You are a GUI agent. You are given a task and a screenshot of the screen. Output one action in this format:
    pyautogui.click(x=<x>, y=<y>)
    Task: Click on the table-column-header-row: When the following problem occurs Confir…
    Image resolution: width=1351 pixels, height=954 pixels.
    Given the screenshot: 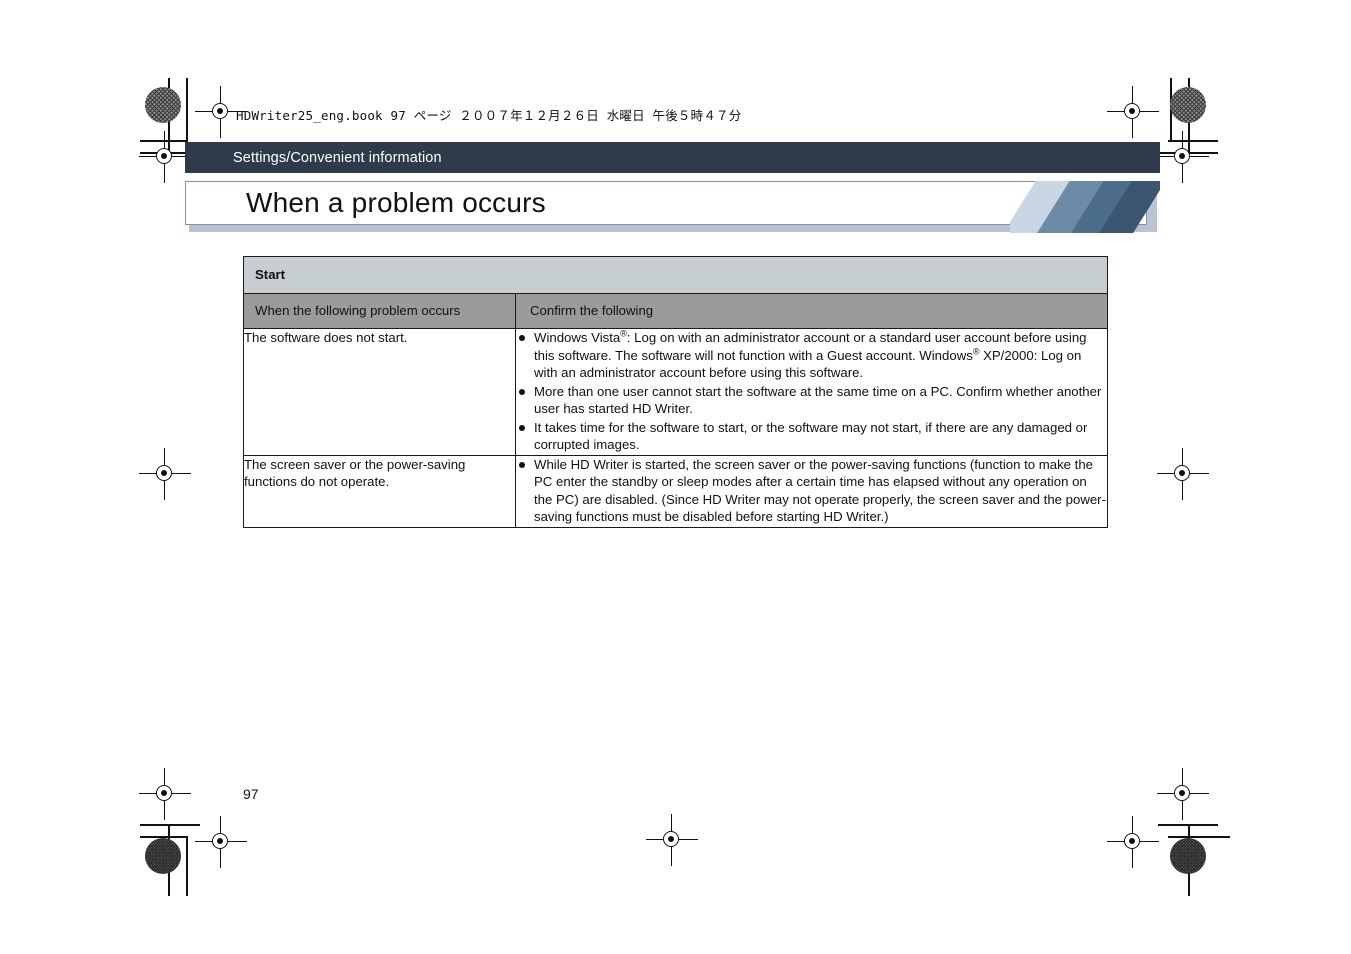 What is the action you would take?
    pyautogui.click(x=676, y=311)
    